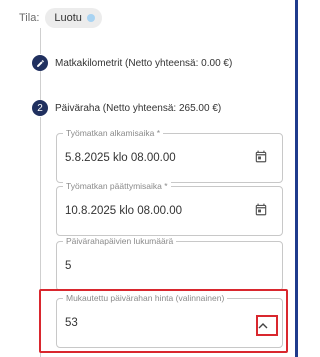  I want to click on step-2-number: 2, so click(40, 108).